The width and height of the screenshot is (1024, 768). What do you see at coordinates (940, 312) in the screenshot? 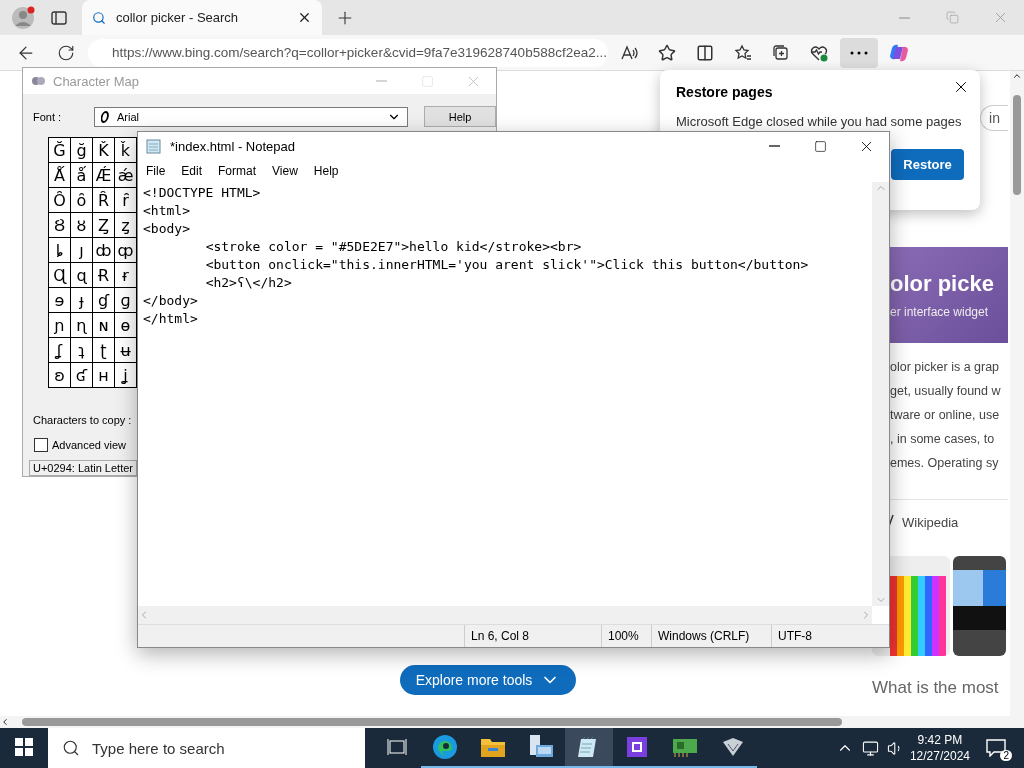
I see `card-subtitle: er interface widget` at bounding box center [940, 312].